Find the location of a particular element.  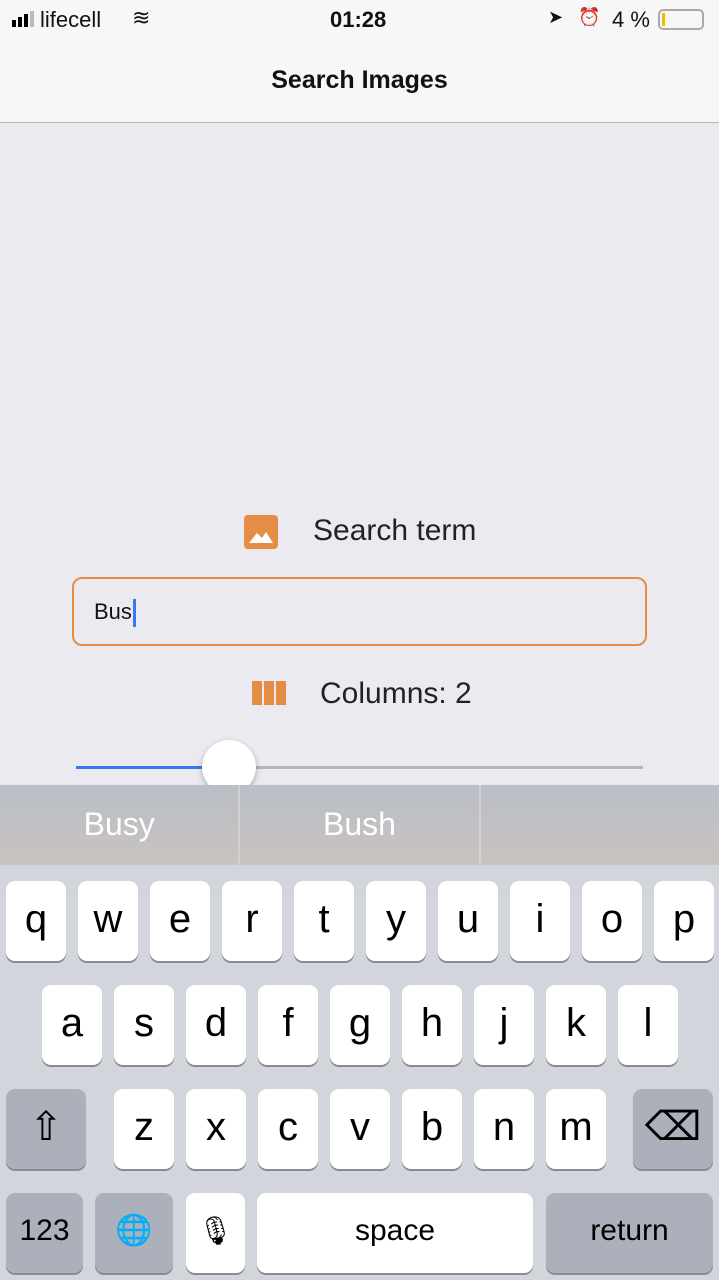

key-x: x is located at coordinates (216, 1129).